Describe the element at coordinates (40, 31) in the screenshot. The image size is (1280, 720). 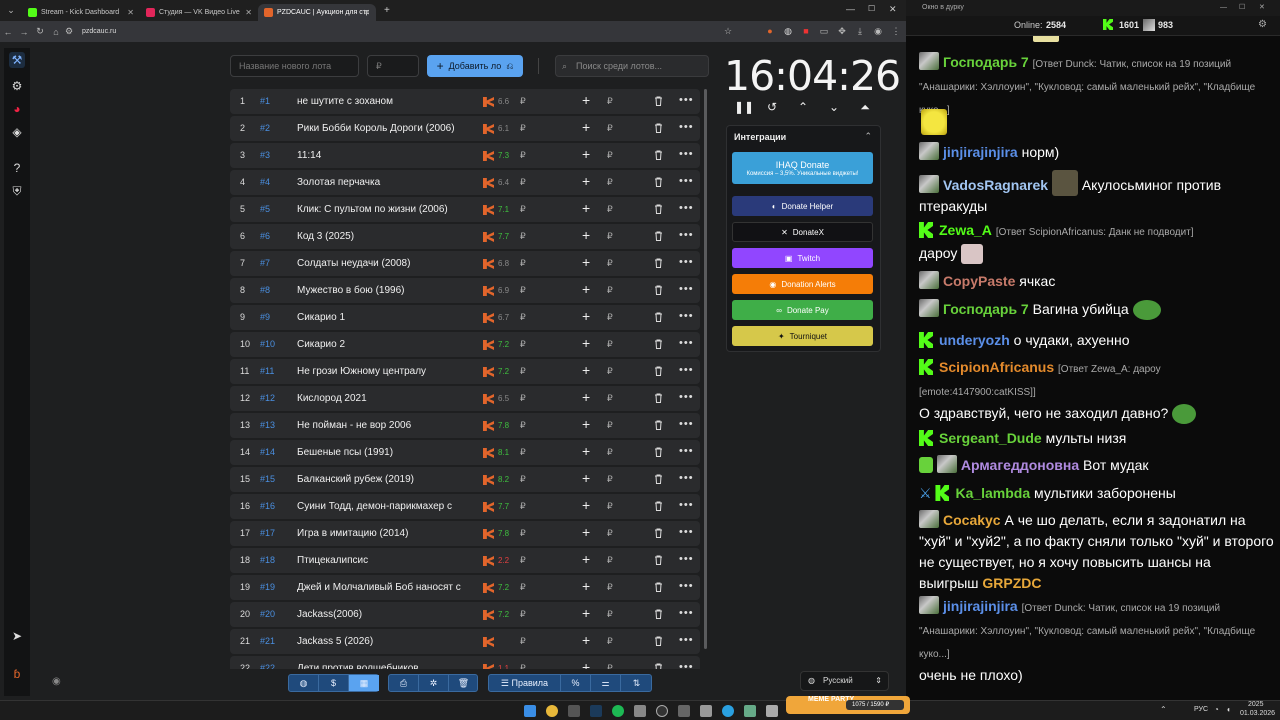
I see `reload-icon: ↻` at that location.